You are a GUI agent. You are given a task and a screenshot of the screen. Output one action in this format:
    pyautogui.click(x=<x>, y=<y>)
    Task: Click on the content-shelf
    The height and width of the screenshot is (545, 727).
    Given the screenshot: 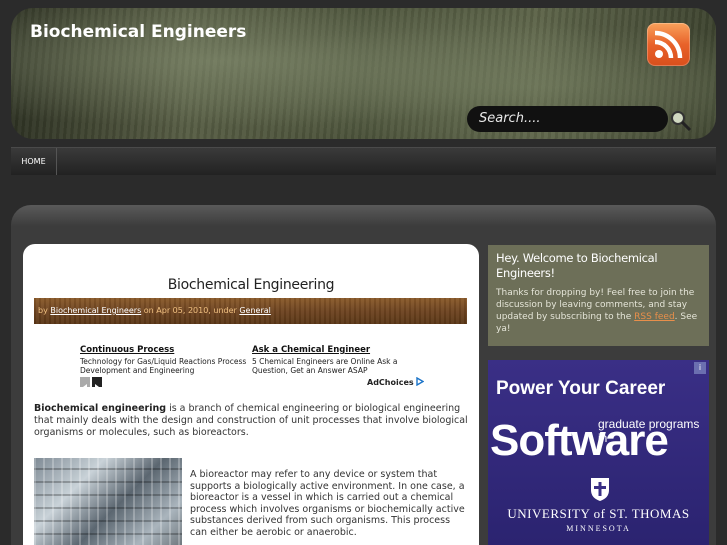 What is the action you would take?
    pyautogui.click(x=363, y=216)
    